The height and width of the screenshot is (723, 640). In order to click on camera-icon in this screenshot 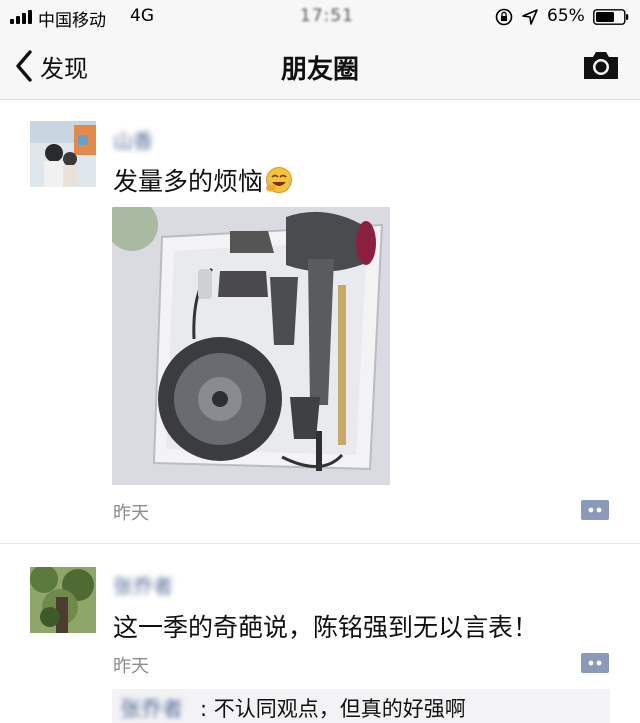, I will do `click(601, 65)`.